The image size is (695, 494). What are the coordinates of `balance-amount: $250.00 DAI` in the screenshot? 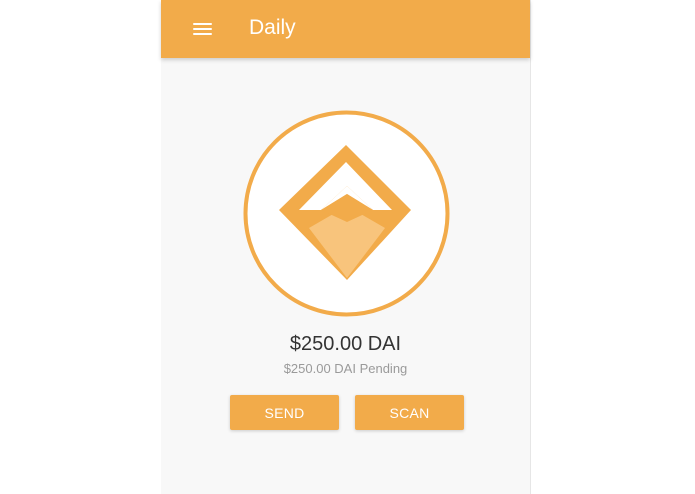 It's located at (345, 344).